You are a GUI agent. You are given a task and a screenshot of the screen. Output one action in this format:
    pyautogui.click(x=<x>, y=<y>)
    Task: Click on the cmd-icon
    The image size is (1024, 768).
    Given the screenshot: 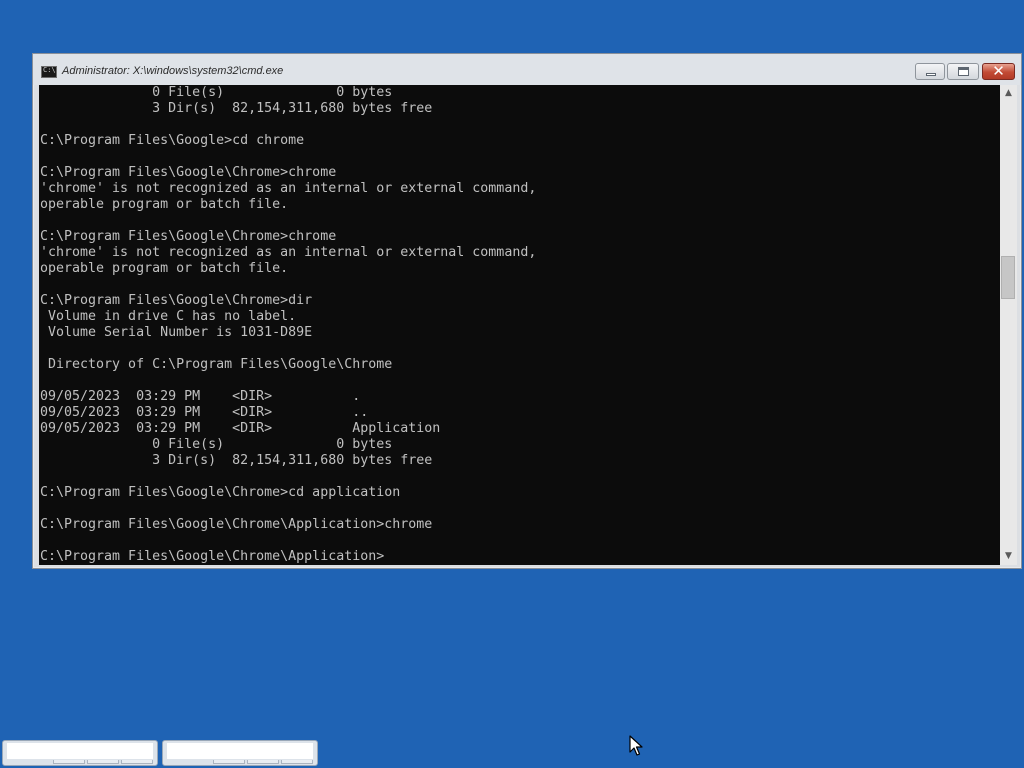 What is the action you would take?
    pyautogui.click(x=49, y=72)
    